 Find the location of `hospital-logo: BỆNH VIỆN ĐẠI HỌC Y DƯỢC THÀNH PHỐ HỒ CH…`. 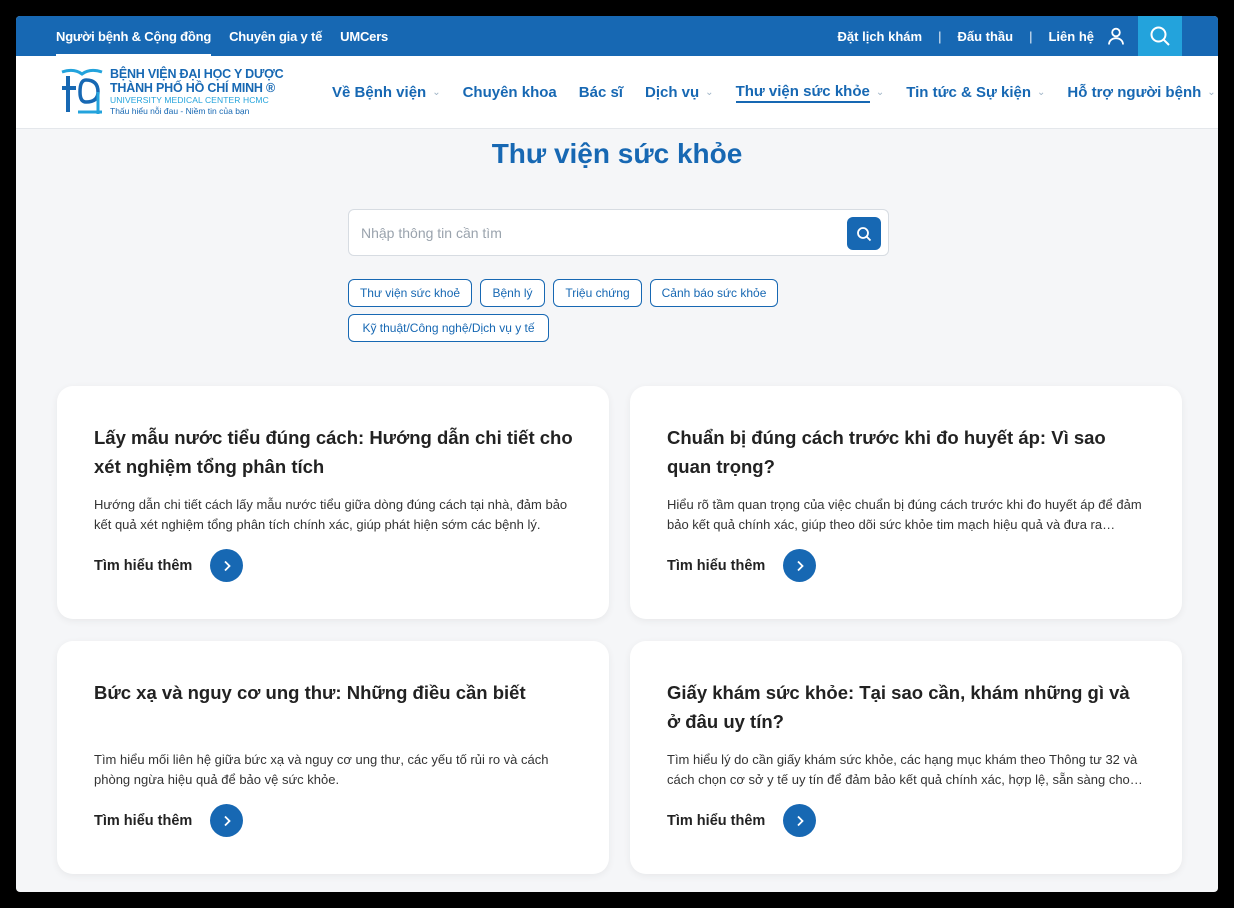

hospital-logo: BỆNH VIỆN ĐẠI HỌC Y DƯỢC THÀNH PHỐ HỒ CH… is located at coordinates (173, 93).